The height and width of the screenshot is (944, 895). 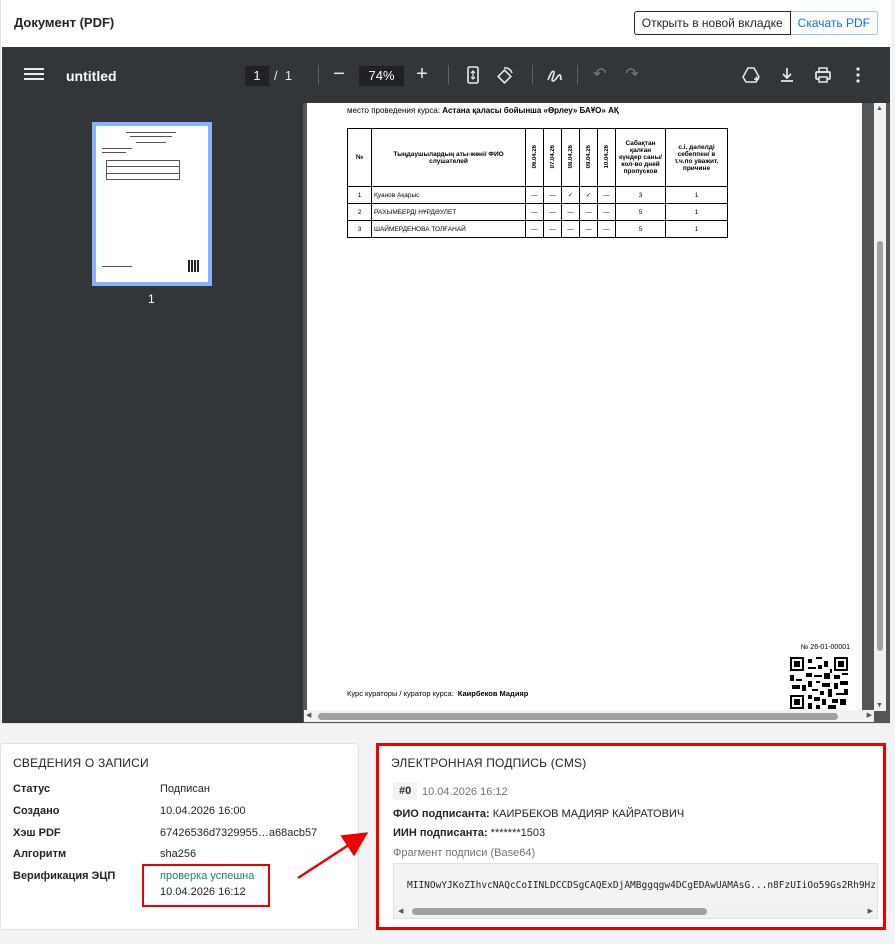 What do you see at coordinates (381, 76) in the screenshot?
I see `zoom-input: 74%` at bounding box center [381, 76].